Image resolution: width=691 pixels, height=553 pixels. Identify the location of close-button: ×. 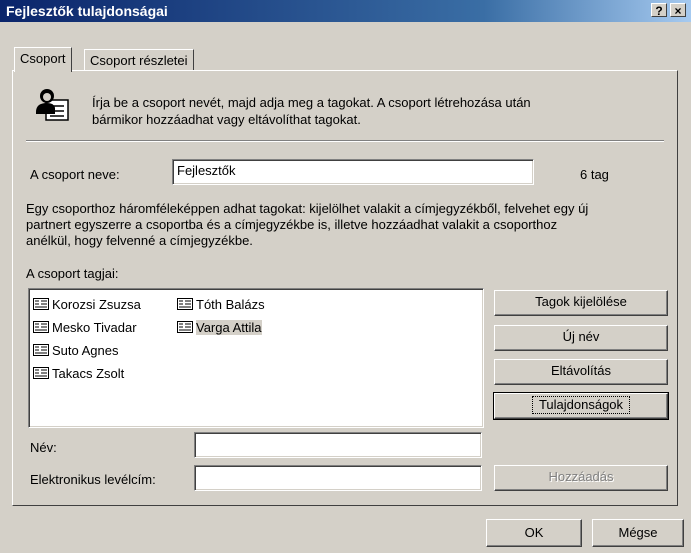
(678, 10).